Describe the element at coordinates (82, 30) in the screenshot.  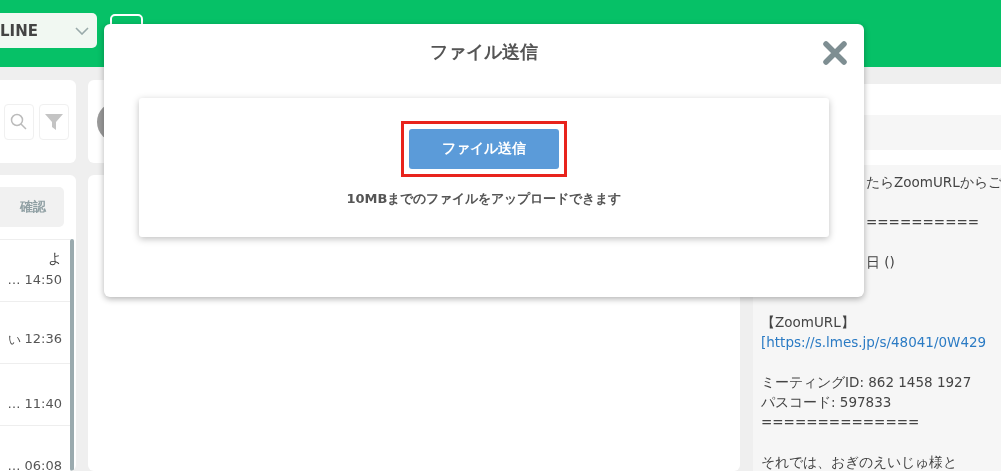
I see `chevron-down-icon` at that location.